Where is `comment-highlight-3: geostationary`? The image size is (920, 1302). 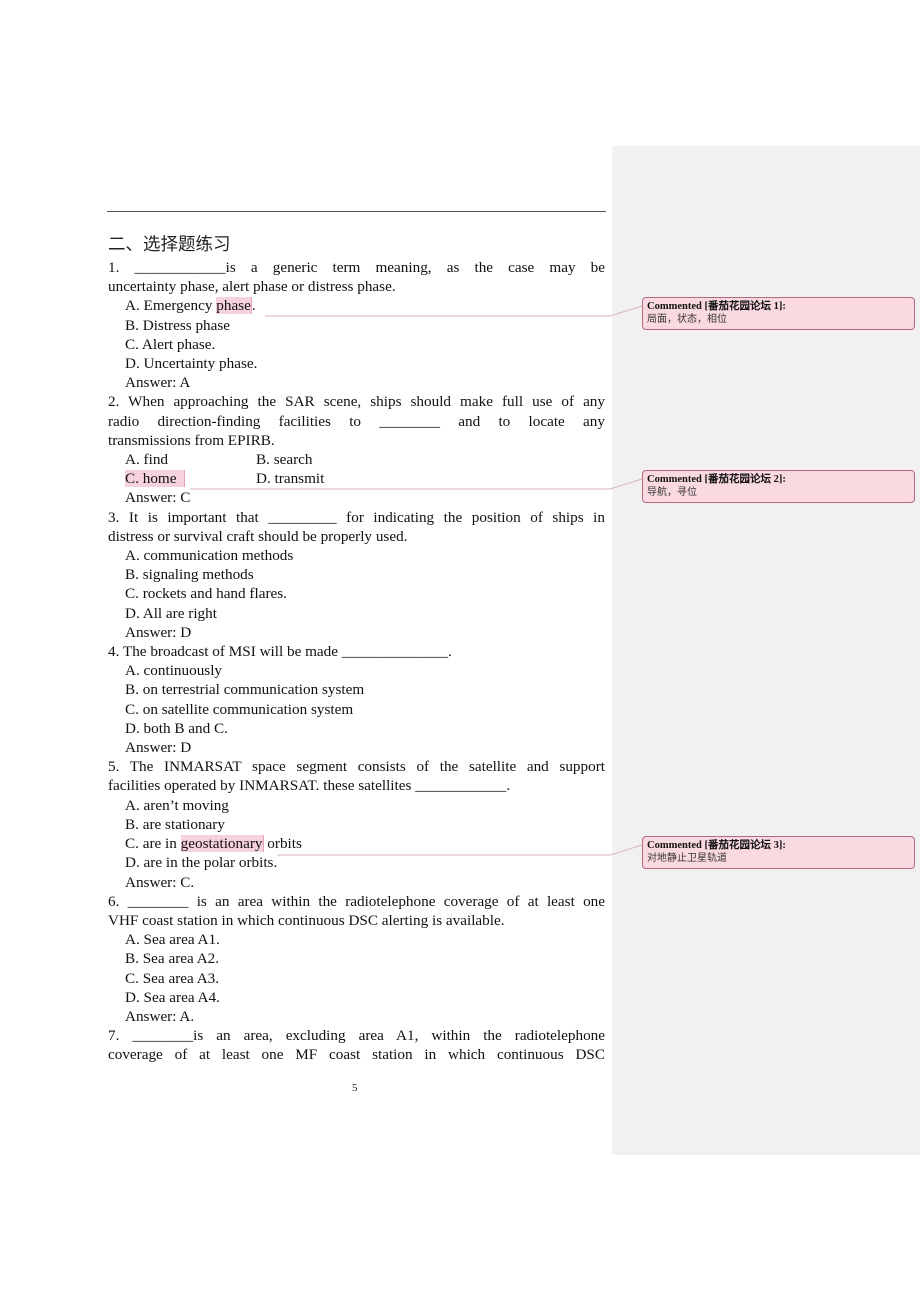 comment-highlight-3: geostationary is located at coordinates (222, 844).